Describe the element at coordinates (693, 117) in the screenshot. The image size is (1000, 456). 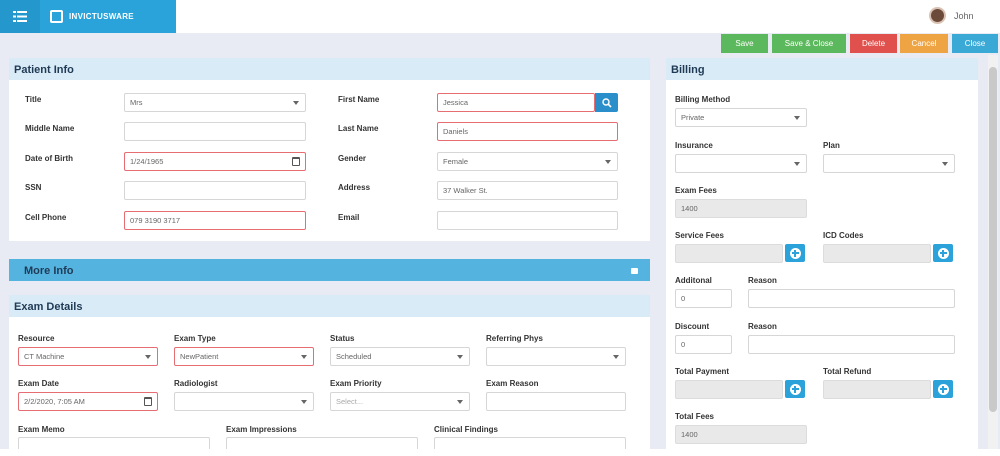
I see `billing-method-value: Private` at that location.